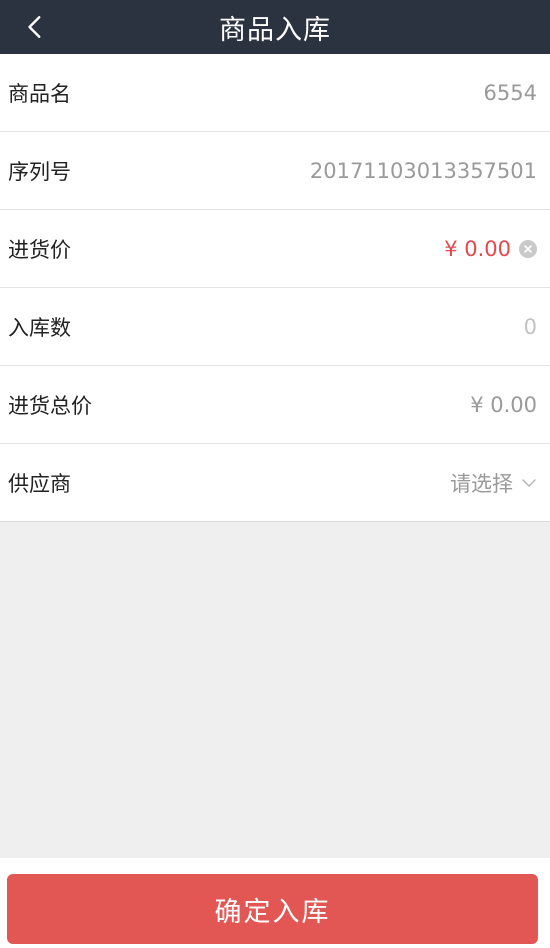 This screenshot has height=948, width=550. I want to click on quantity-label: 入库数, so click(39, 327).